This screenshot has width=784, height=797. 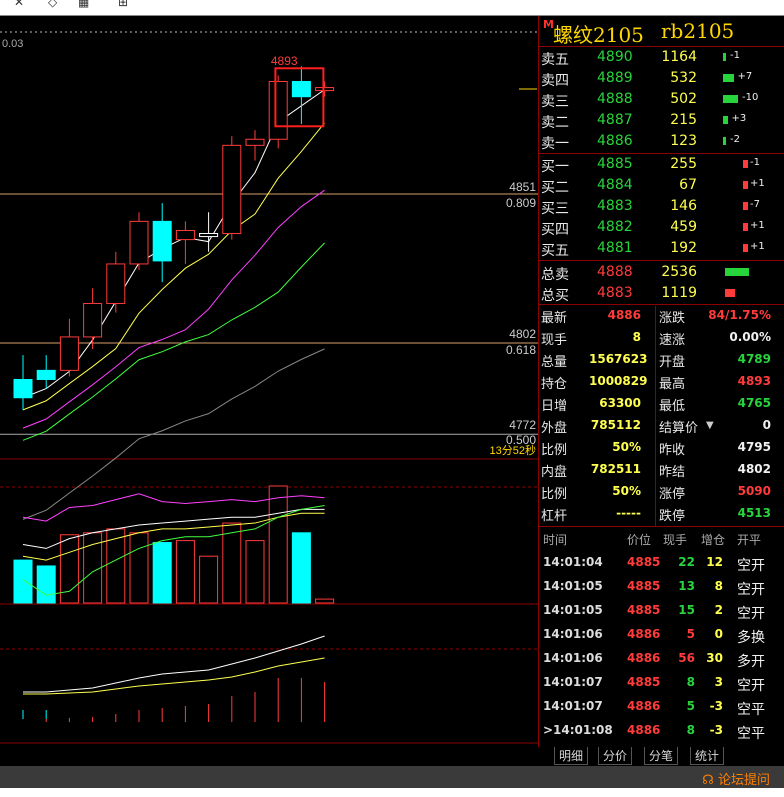 What do you see at coordinates (123, 4) in the screenshot?
I see `toolbar-icon: ⊞` at bounding box center [123, 4].